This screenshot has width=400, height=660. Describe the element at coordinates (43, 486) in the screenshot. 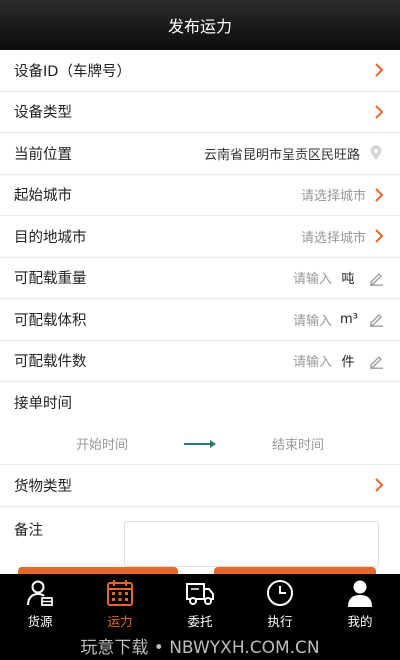

I see `cargo-type-label: 货物类型` at that location.